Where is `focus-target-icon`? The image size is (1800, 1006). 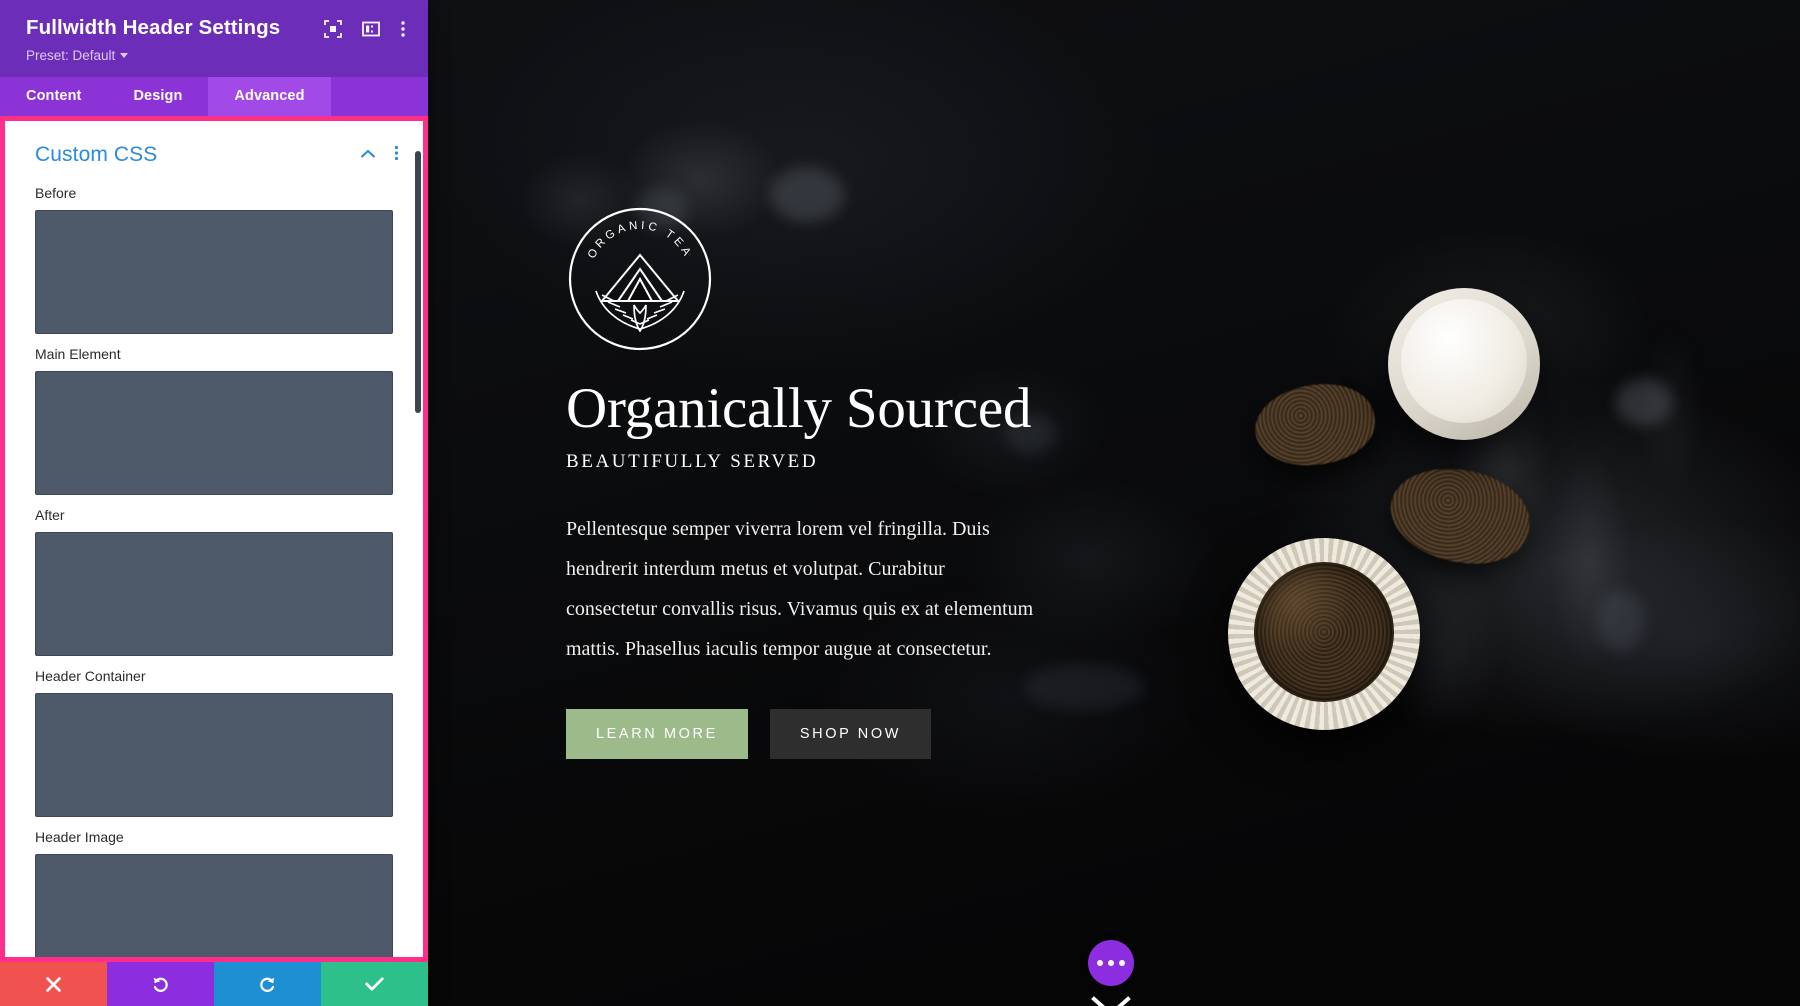 focus-target-icon is located at coordinates (333, 31).